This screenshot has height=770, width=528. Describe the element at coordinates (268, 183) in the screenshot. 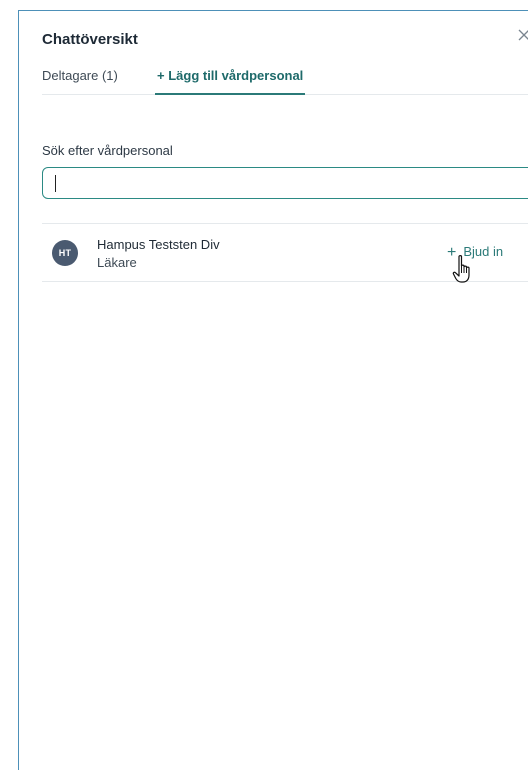

I see `search-input` at that location.